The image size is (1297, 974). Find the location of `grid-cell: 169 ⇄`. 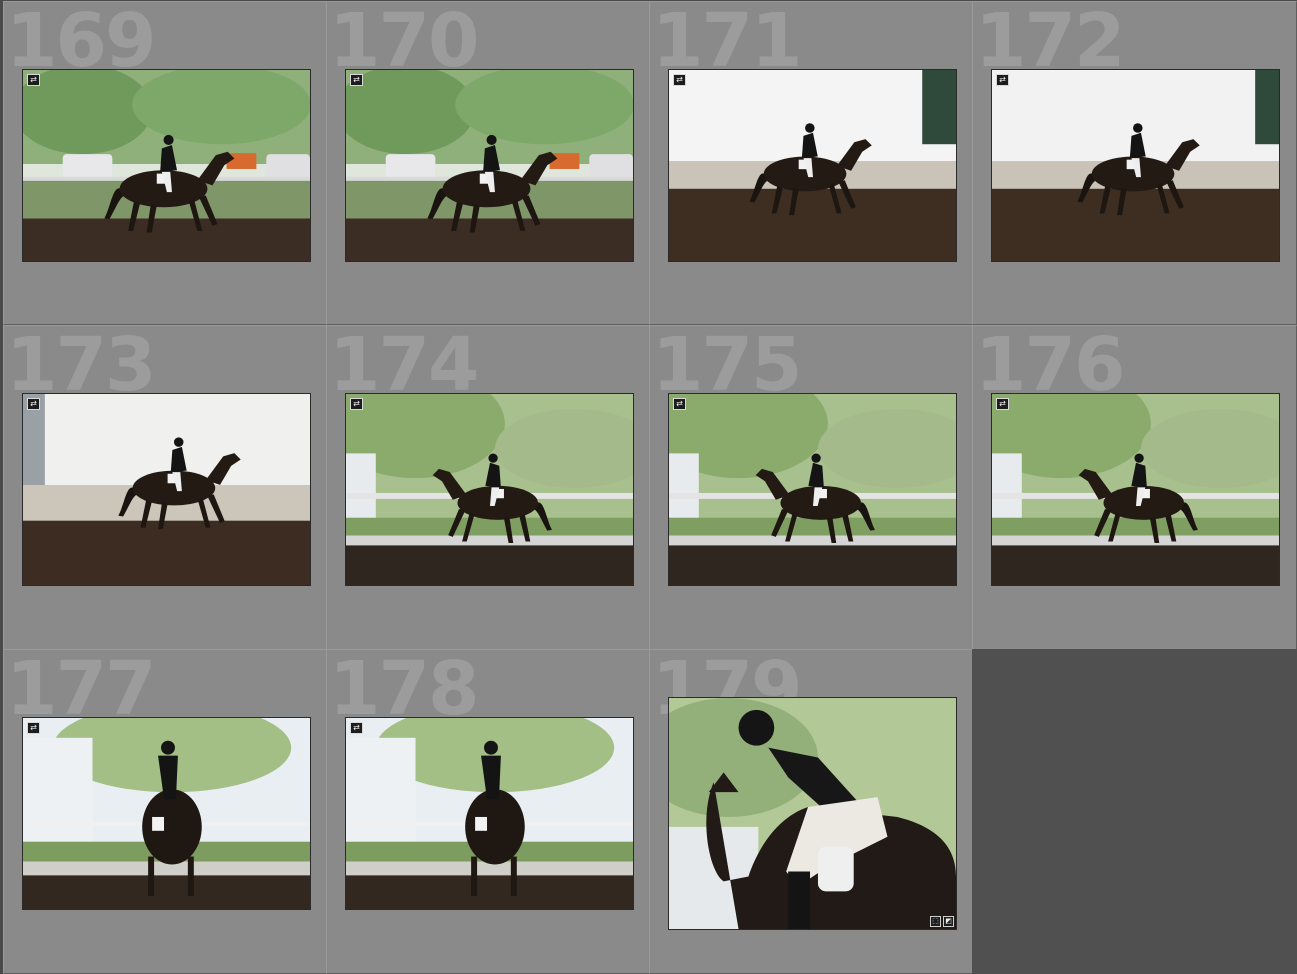

grid-cell: 169 ⇄ is located at coordinates (165, 163).